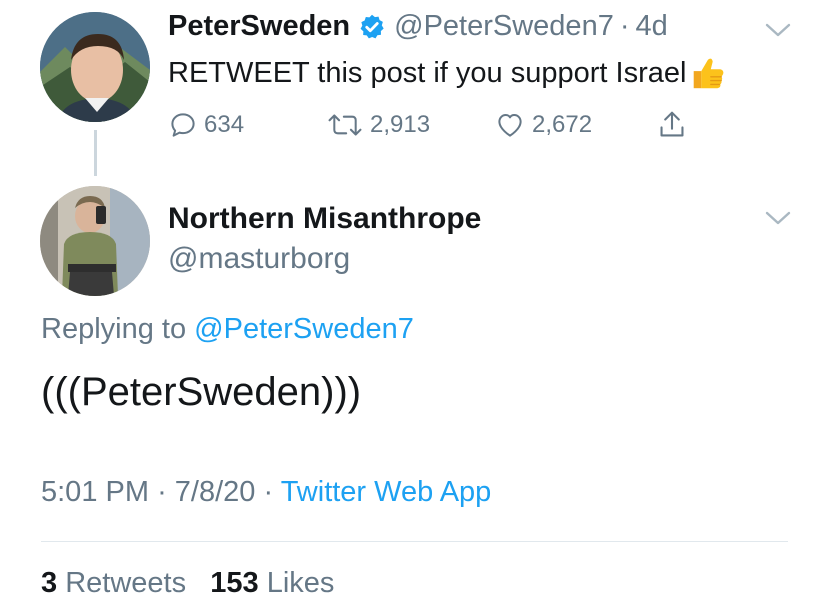  I want to click on likes-stat-label: Likes, so click(300, 583).